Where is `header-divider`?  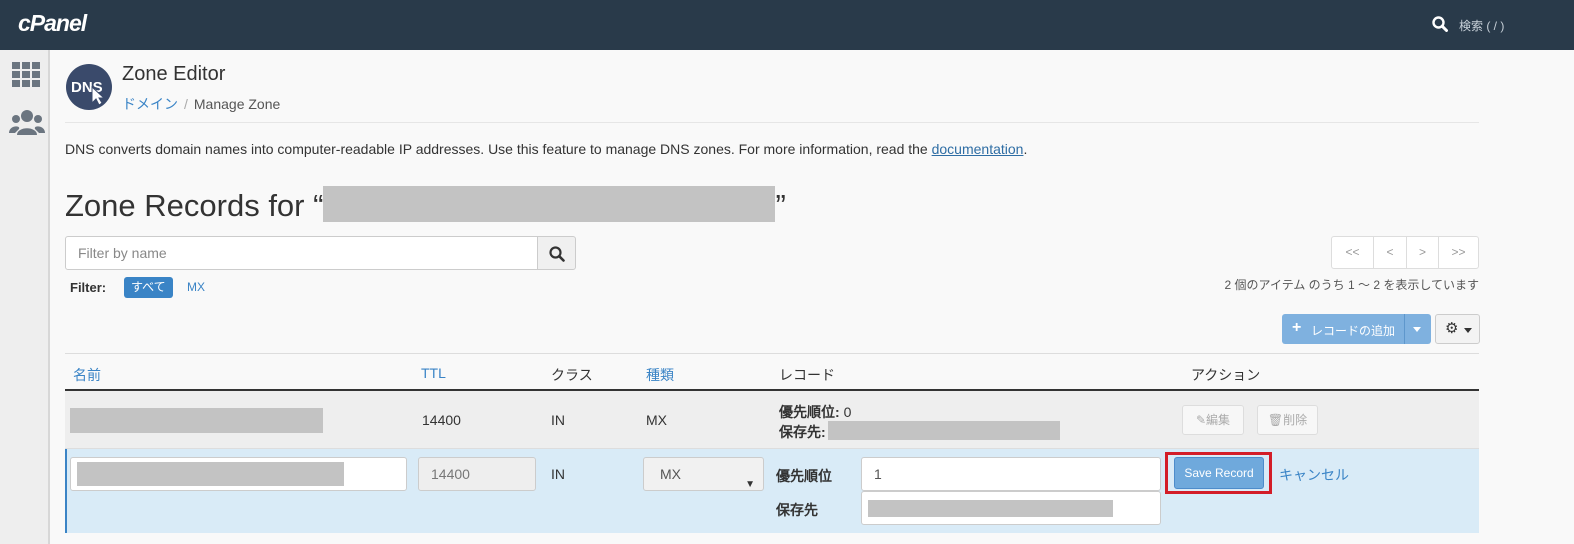
header-divider is located at coordinates (772, 122).